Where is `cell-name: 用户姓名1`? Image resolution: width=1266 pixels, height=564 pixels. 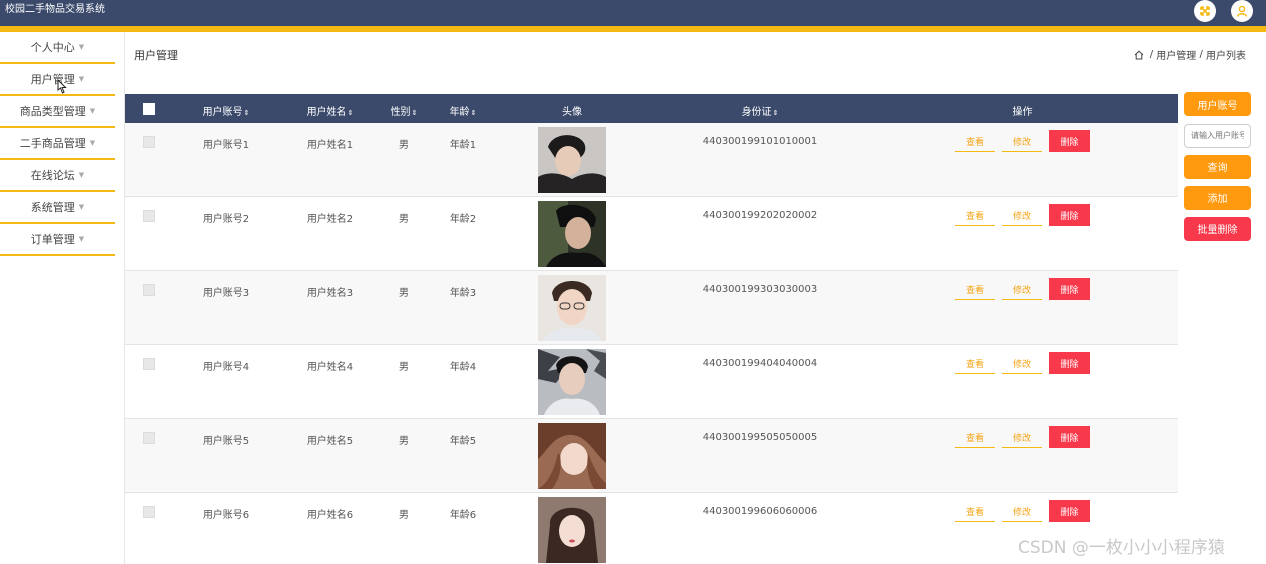 cell-name: 用户姓名1 is located at coordinates (330, 145).